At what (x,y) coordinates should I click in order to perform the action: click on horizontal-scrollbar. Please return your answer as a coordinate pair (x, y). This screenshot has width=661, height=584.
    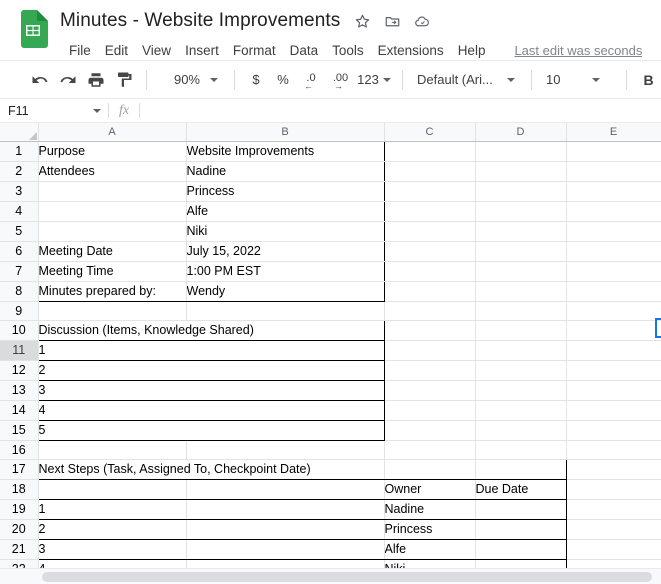
    Looking at the image, I should click on (330, 576).